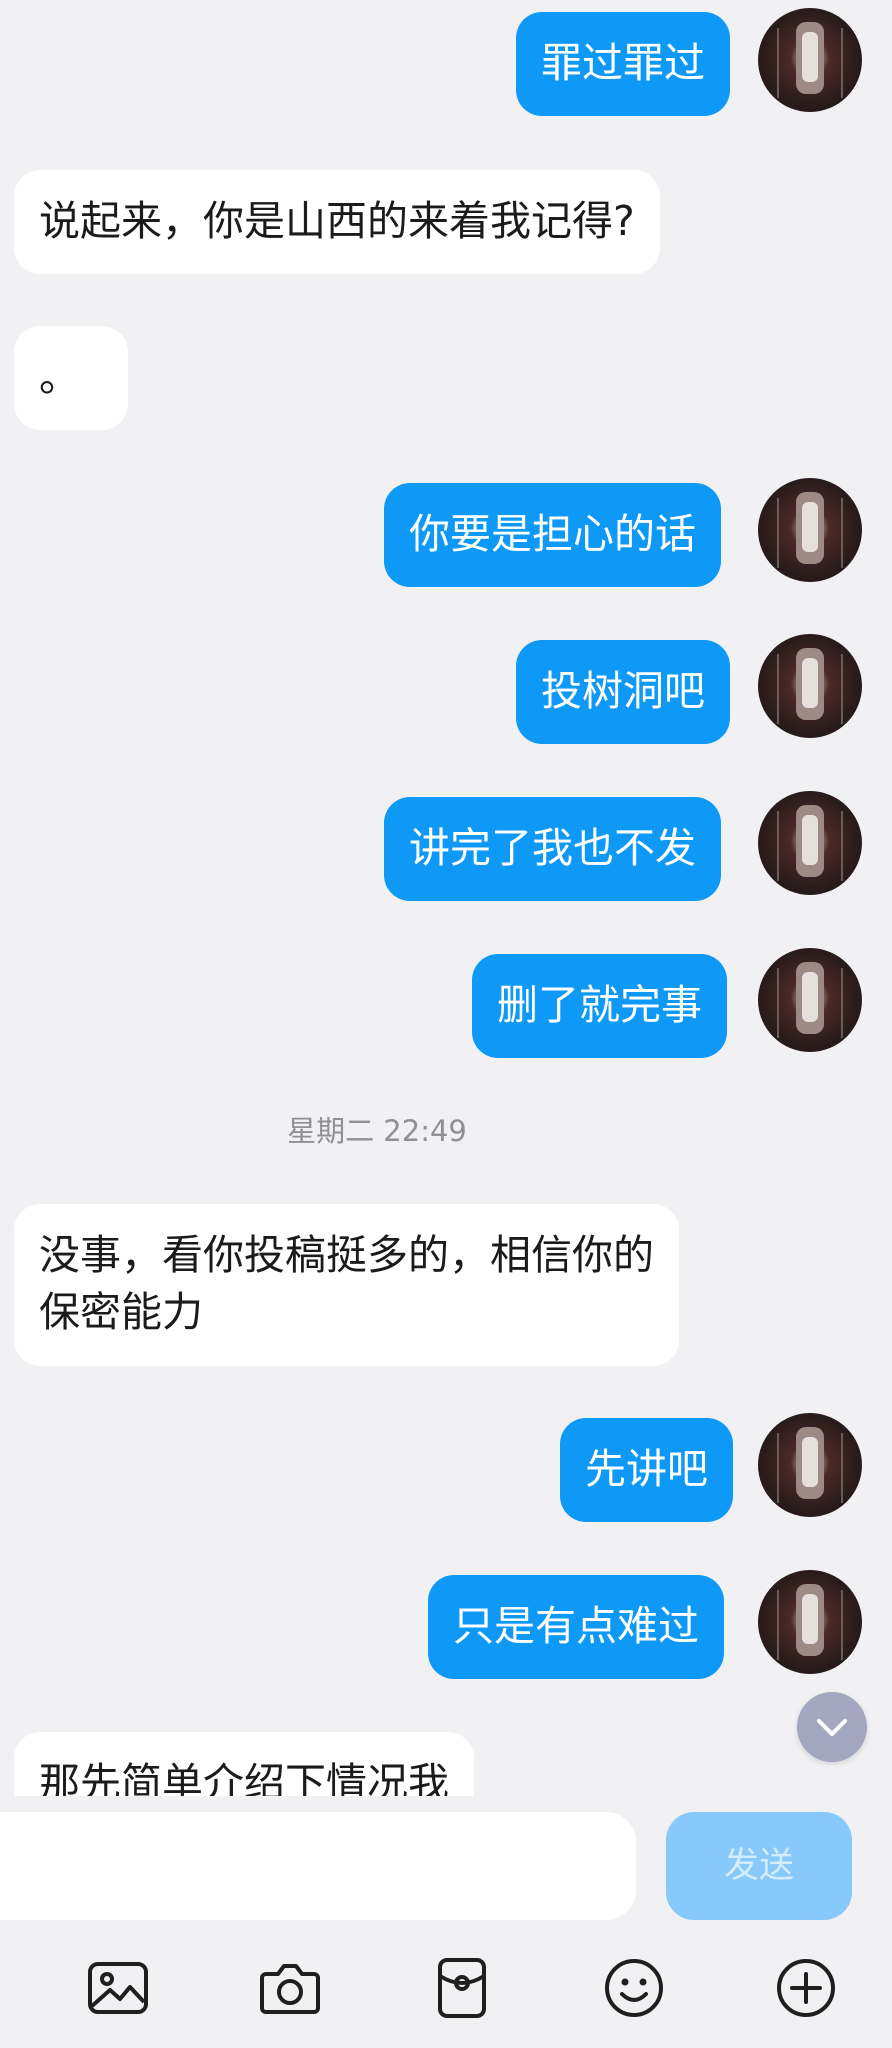 This screenshot has height=2048, width=892. I want to click on message-text-line: 保密能力, so click(121, 1312).